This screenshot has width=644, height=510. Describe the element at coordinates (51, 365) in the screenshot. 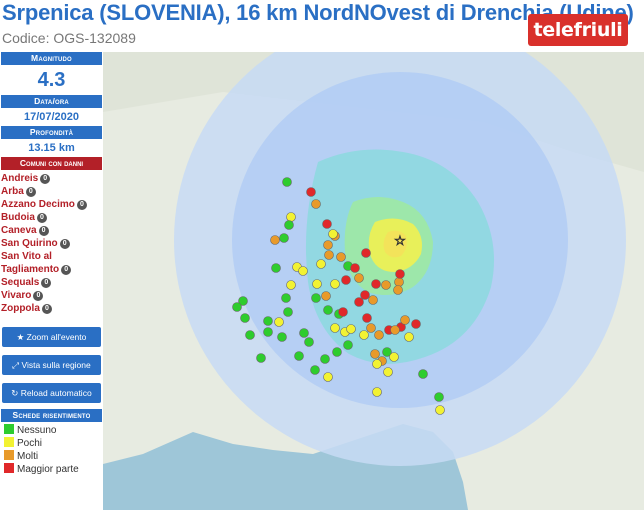

I see `region-view-button: ⤢ Vista sulla regione` at that location.